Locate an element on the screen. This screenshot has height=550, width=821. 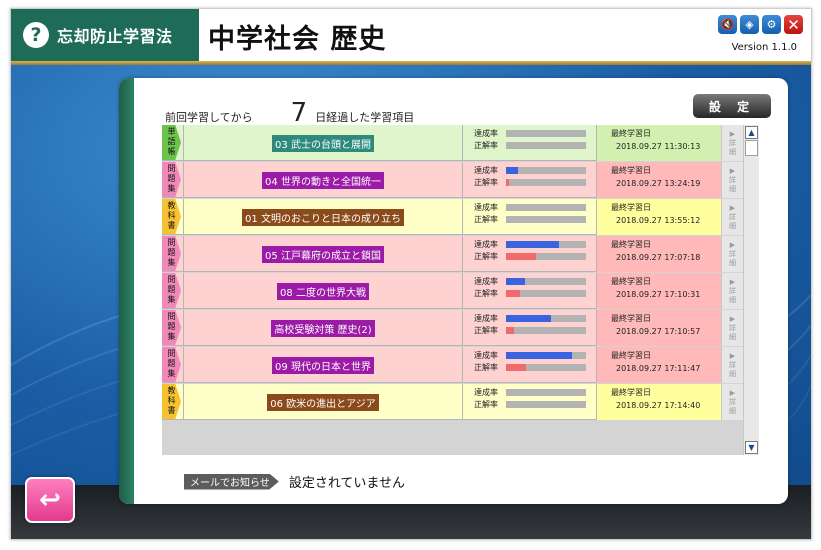
item-name: 05 江戸幕府の成立と鎖国 is located at coordinates (323, 254).